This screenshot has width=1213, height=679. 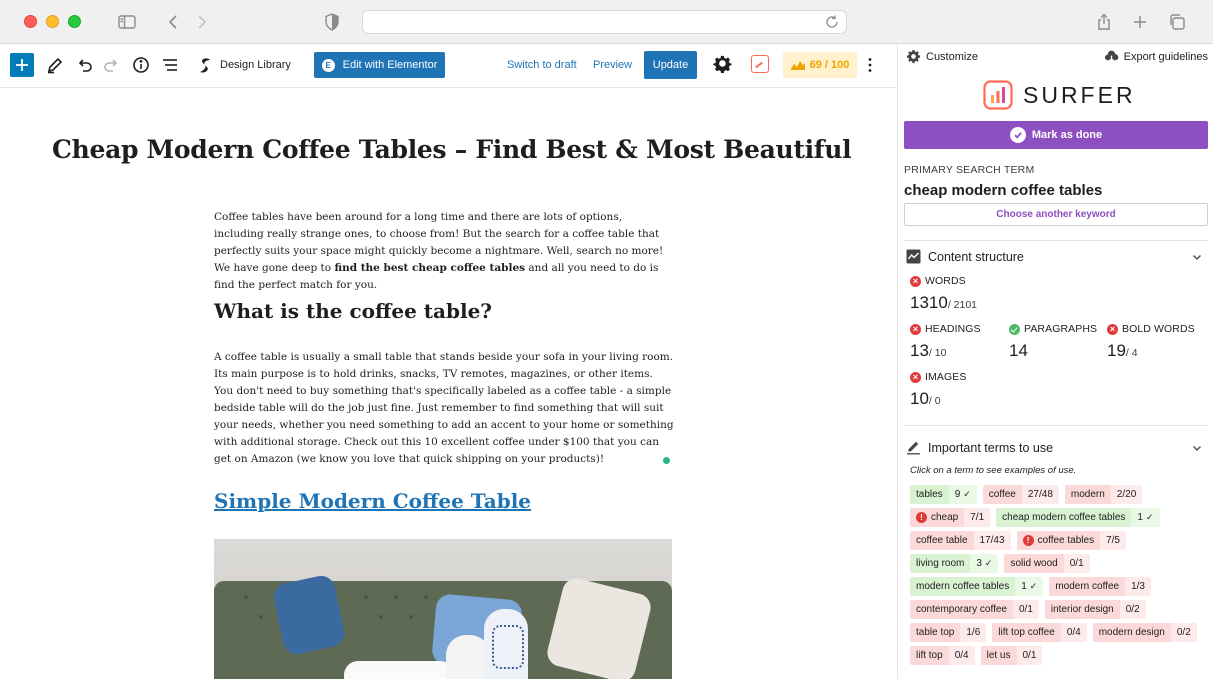 What do you see at coordinates (1064, 517) in the screenshot?
I see `term-name: cheap modern coffee tables` at bounding box center [1064, 517].